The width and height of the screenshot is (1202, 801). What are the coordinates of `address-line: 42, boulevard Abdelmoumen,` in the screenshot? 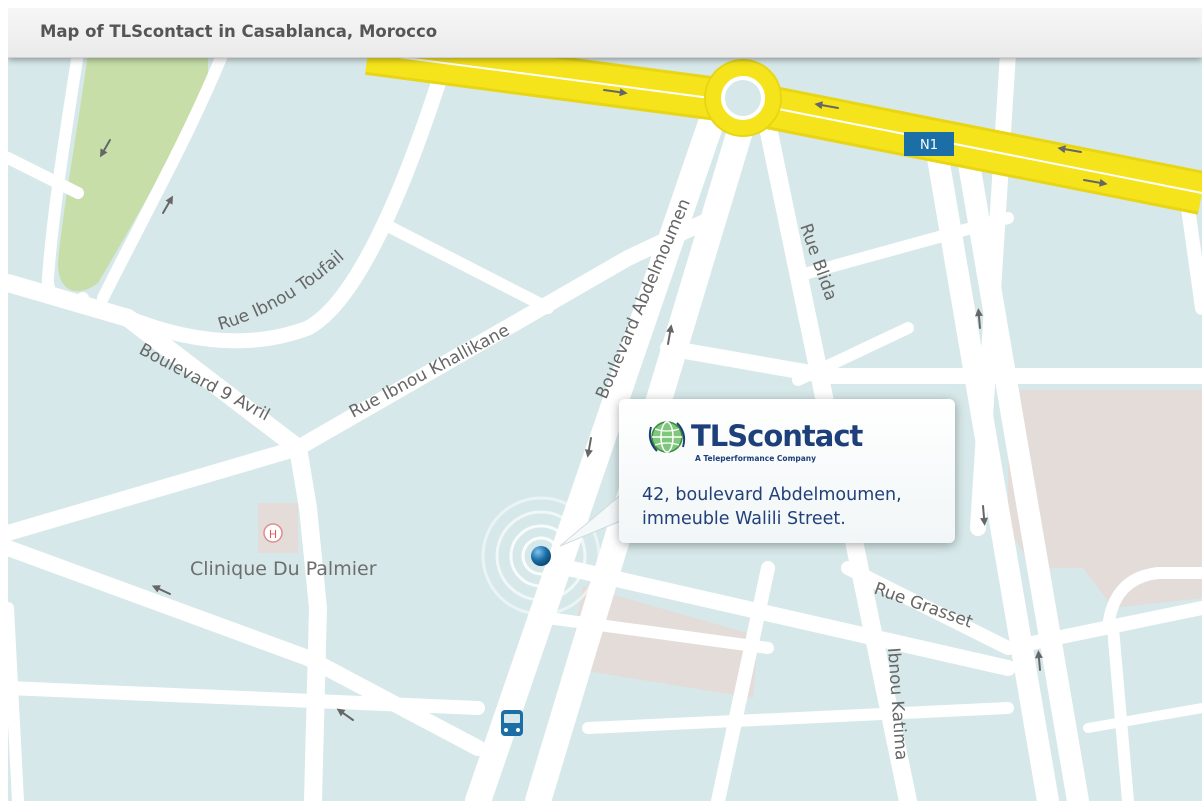 It's located at (772, 495).